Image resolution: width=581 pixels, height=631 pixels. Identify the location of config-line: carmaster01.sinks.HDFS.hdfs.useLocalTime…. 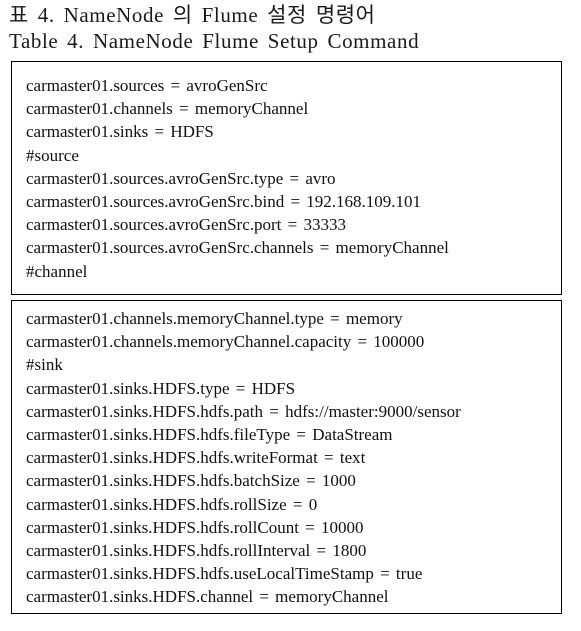
(224, 574).